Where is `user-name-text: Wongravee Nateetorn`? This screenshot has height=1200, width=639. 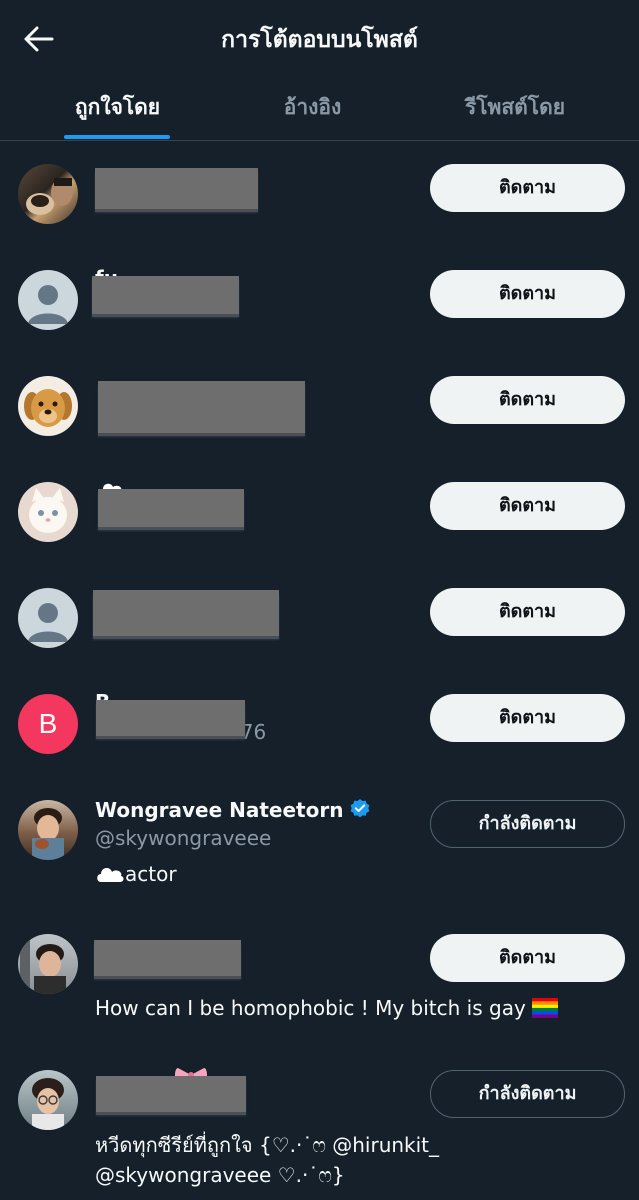 user-name-text: Wongravee Nateetorn is located at coordinates (219, 810).